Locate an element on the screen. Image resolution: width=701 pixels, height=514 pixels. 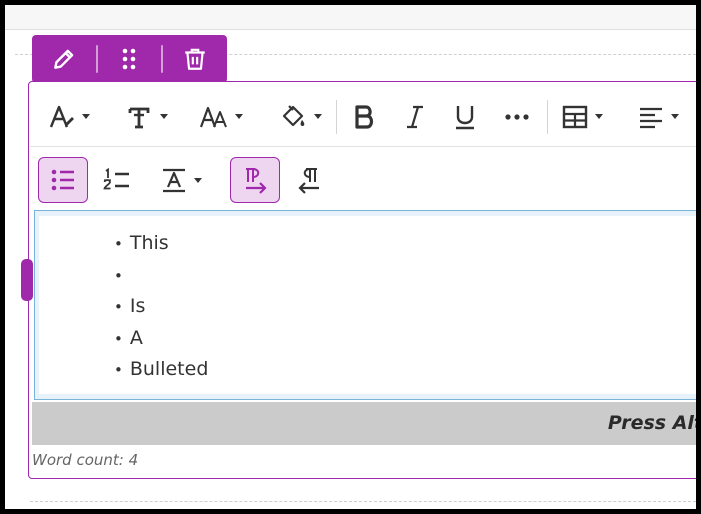
underline-button is located at coordinates (465, 117).